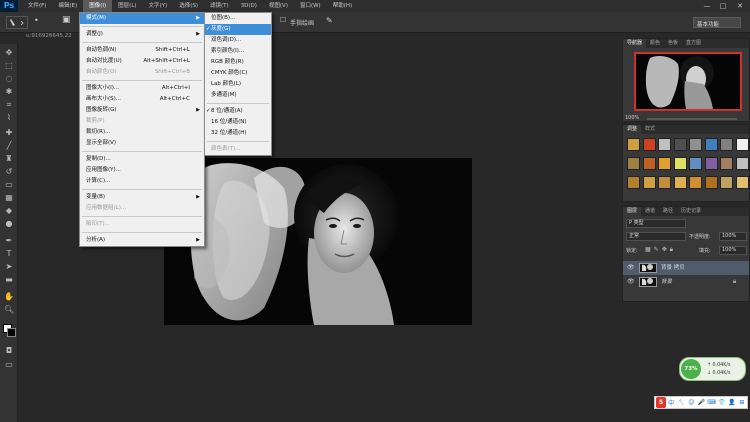  I want to click on document-tab: u:916926645,22, so click(52, 38).